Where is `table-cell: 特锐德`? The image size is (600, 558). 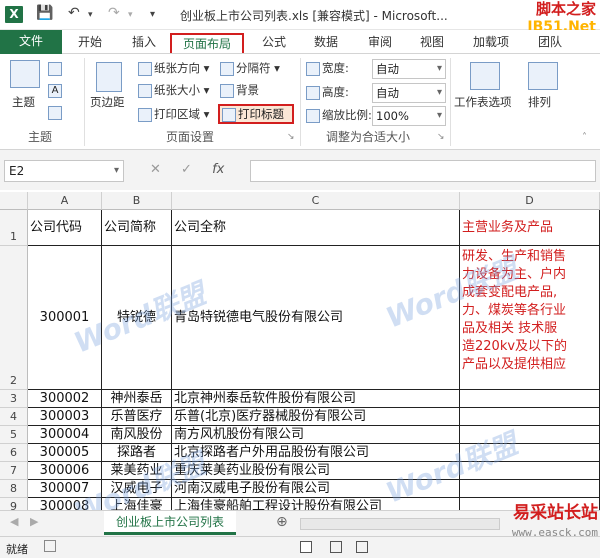 table-cell: 特锐德 is located at coordinates (137, 318).